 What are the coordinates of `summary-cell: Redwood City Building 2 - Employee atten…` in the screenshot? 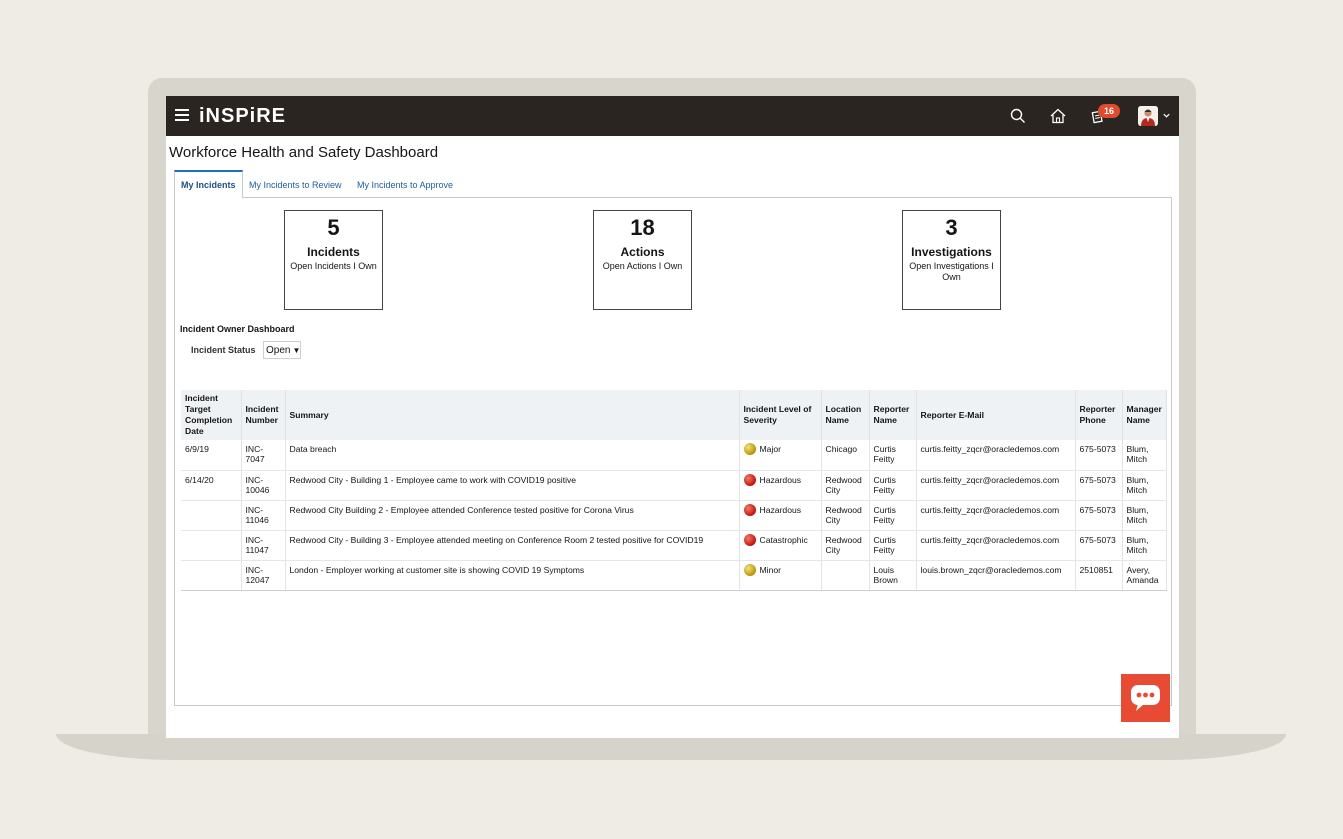 It's located at (512, 515).